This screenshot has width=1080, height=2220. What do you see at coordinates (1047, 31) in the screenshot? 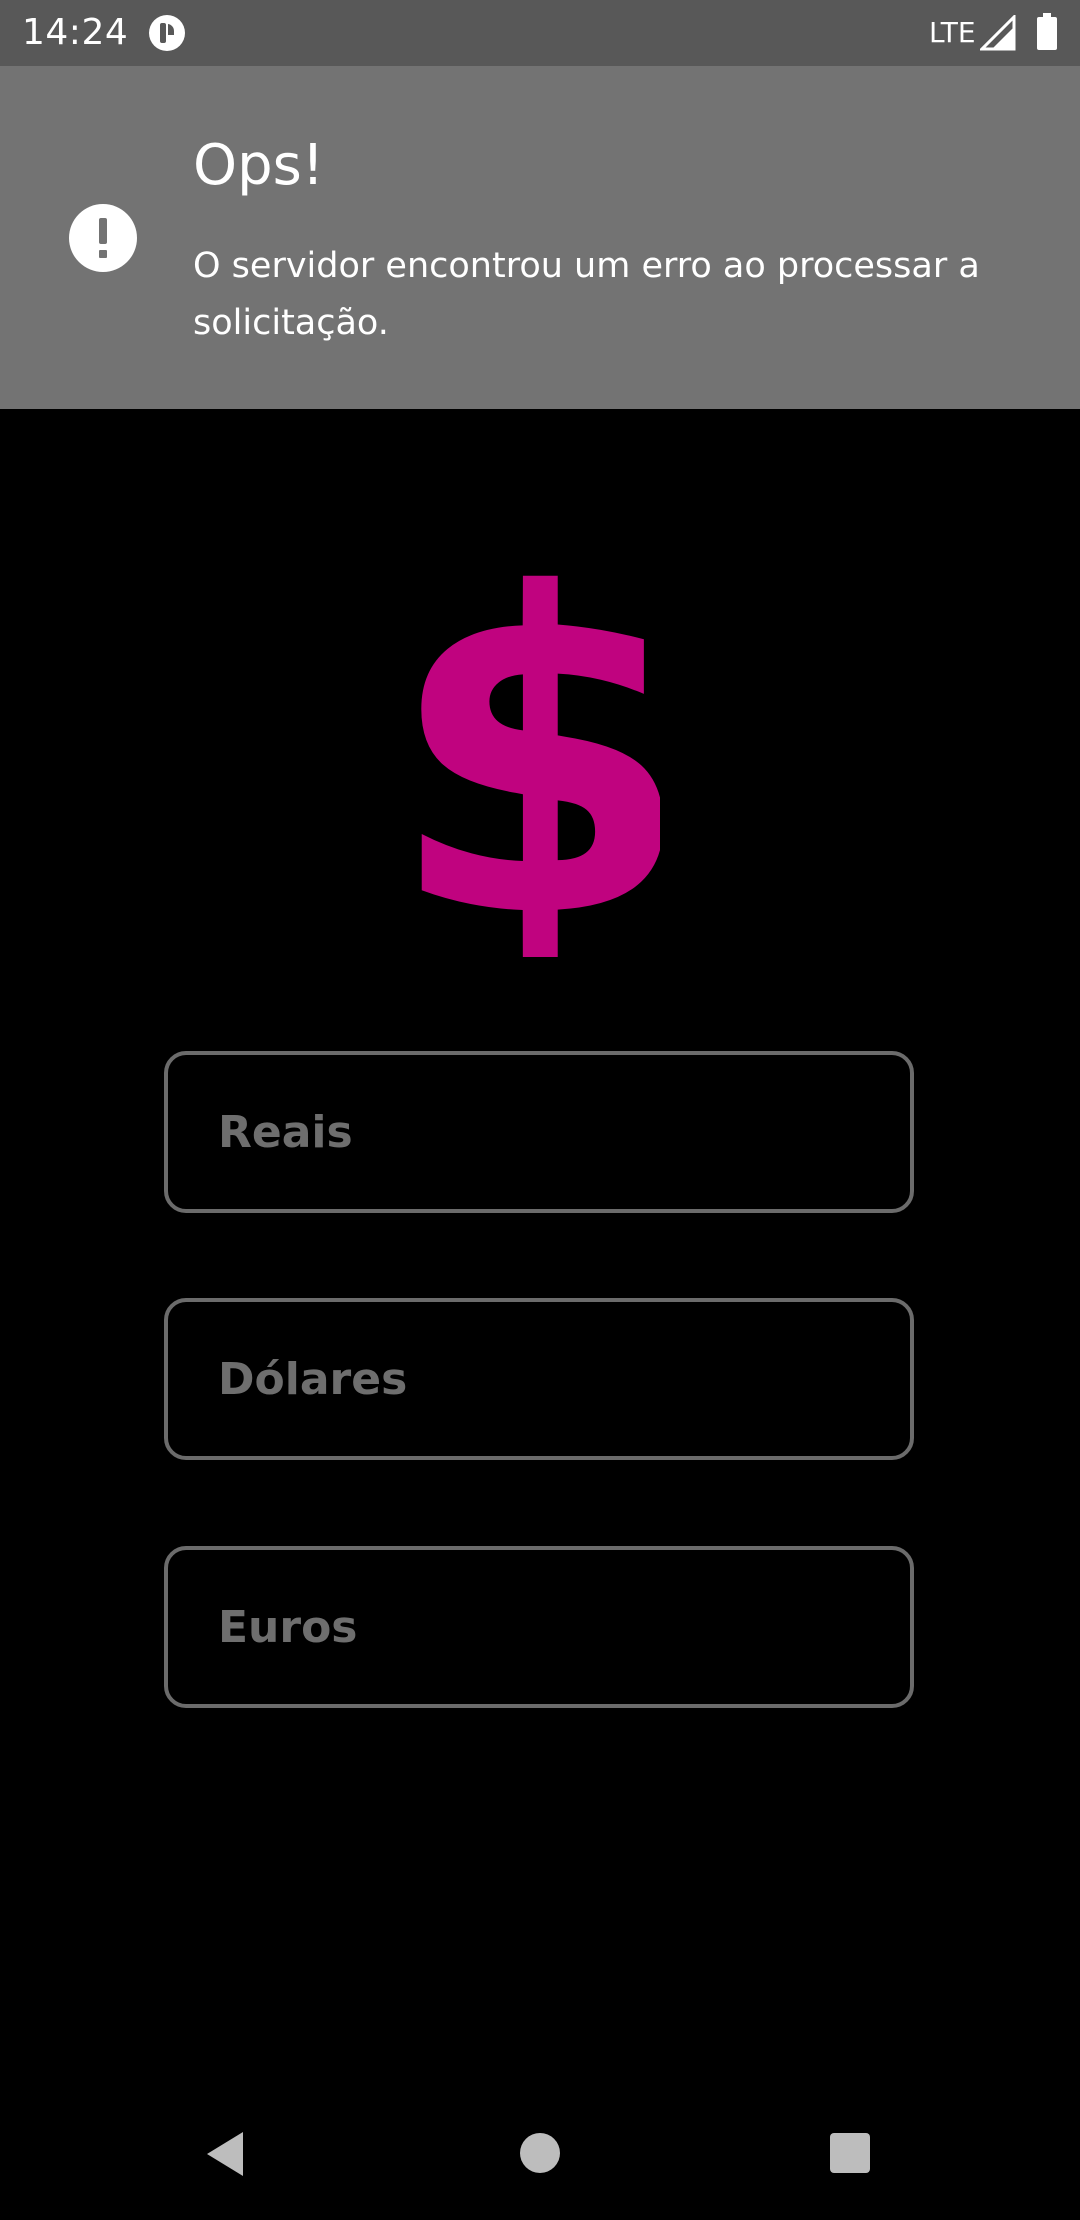
I see `battery-icon` at bounding box center [1047, 31].